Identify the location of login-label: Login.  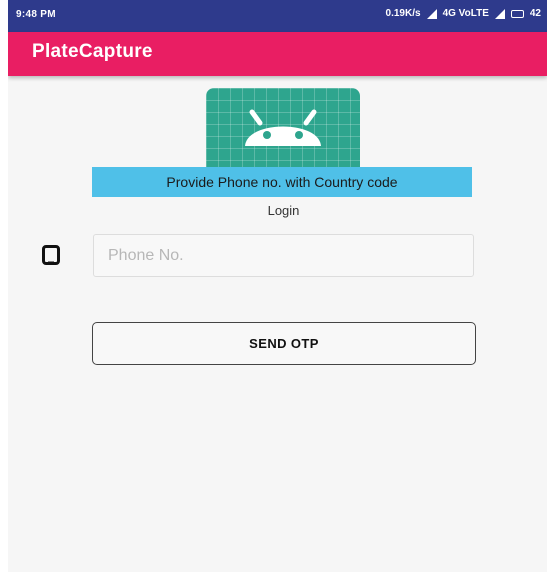
(283, 210).